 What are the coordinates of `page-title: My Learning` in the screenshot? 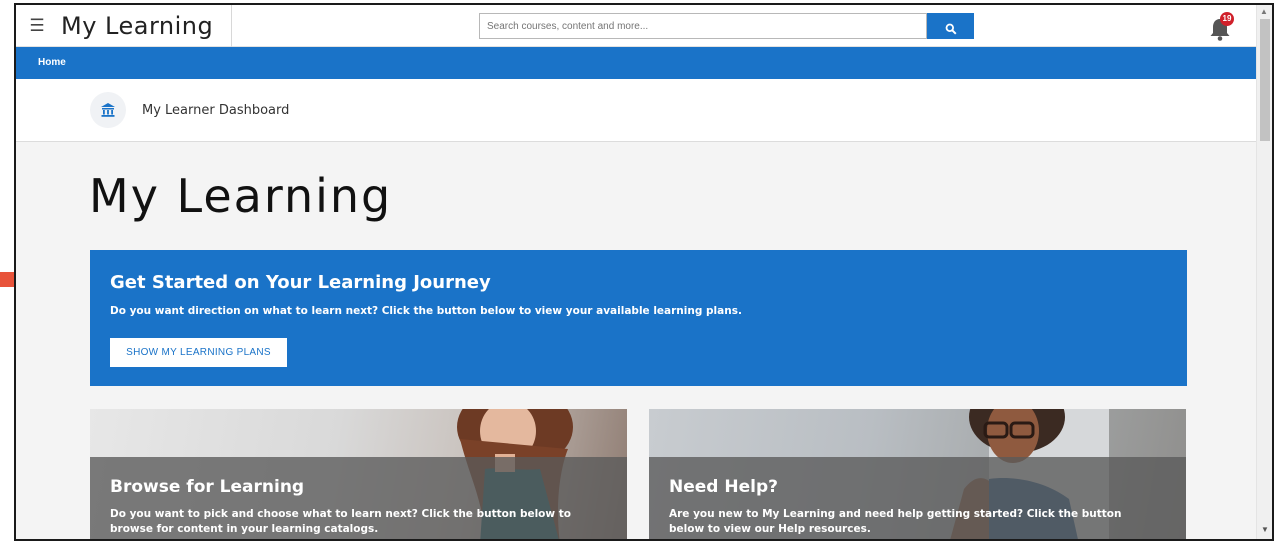 It's located at (241, 196).